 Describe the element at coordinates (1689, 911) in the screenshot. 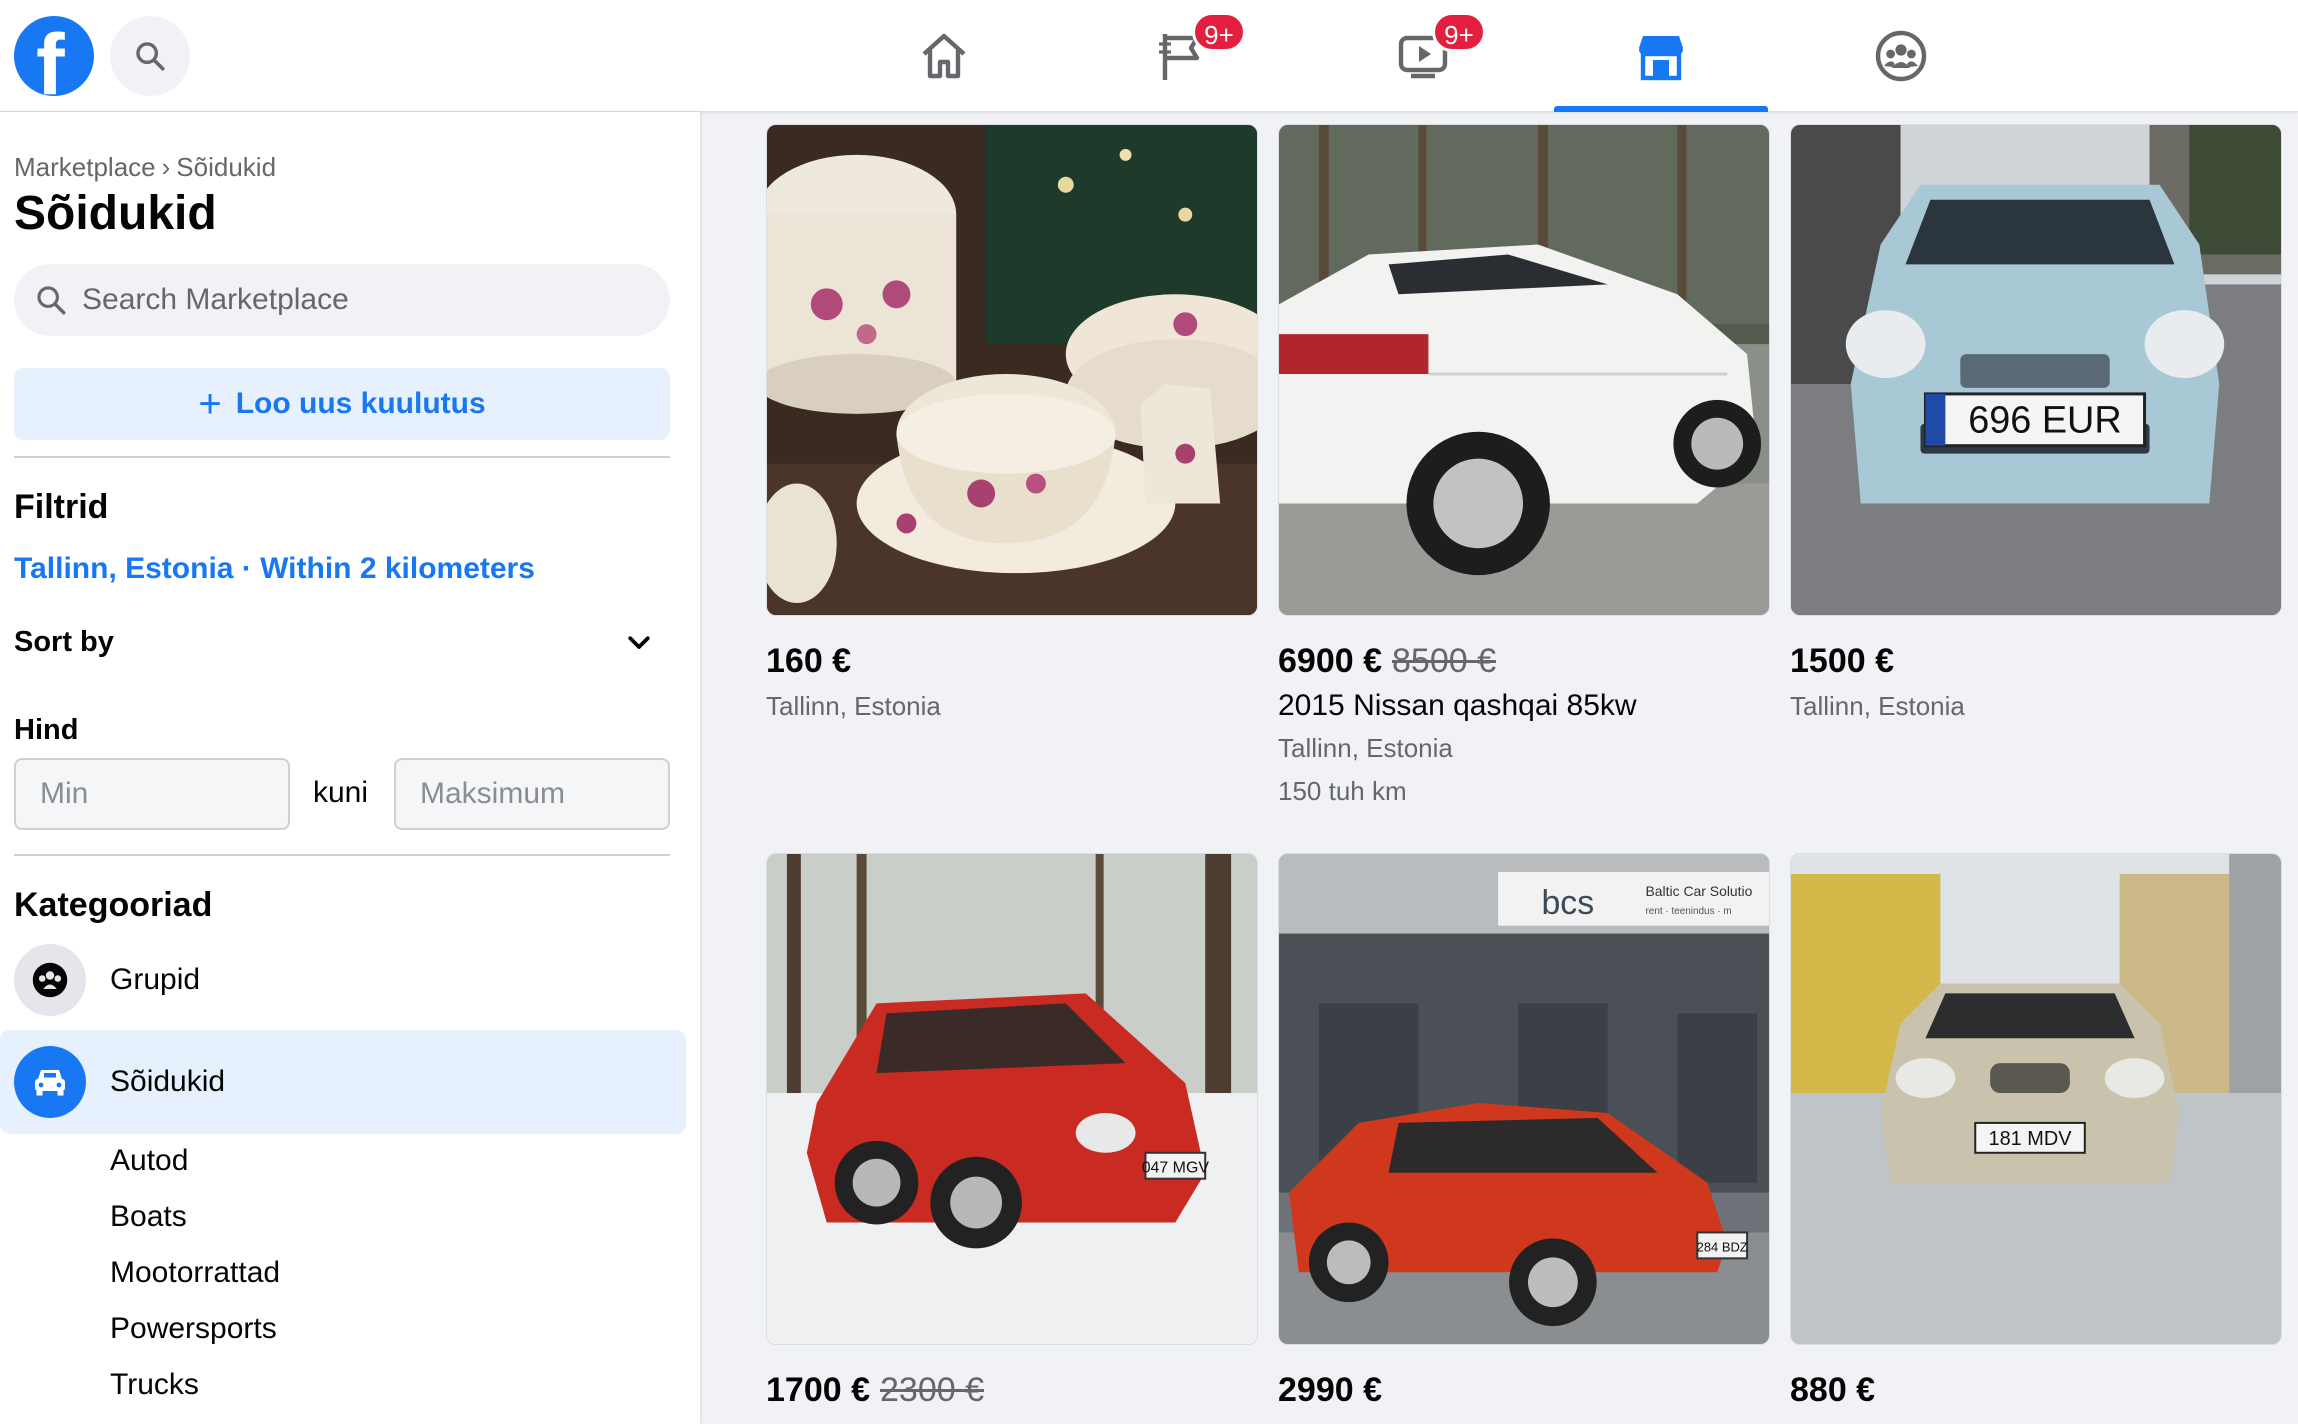

I see `sign-subtext: rent · teenindus · m` at that location.